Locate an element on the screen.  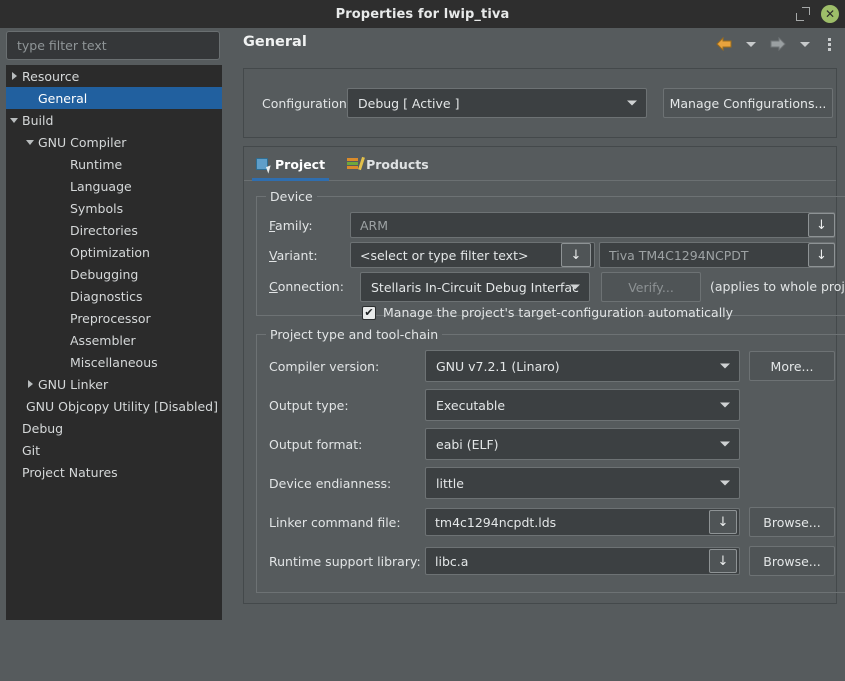
tab-products: Products is located at coordinates (388, 166).